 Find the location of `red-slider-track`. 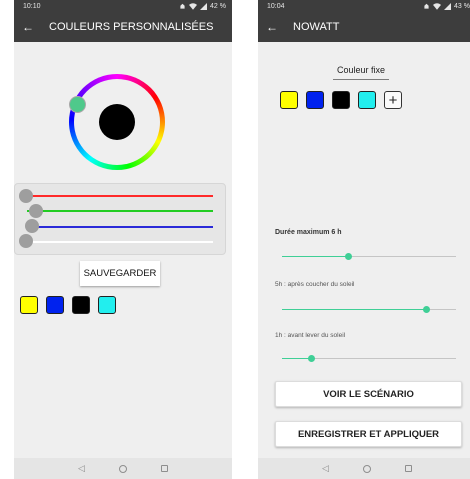

red-slider-track is located at coordinates (120, 196).